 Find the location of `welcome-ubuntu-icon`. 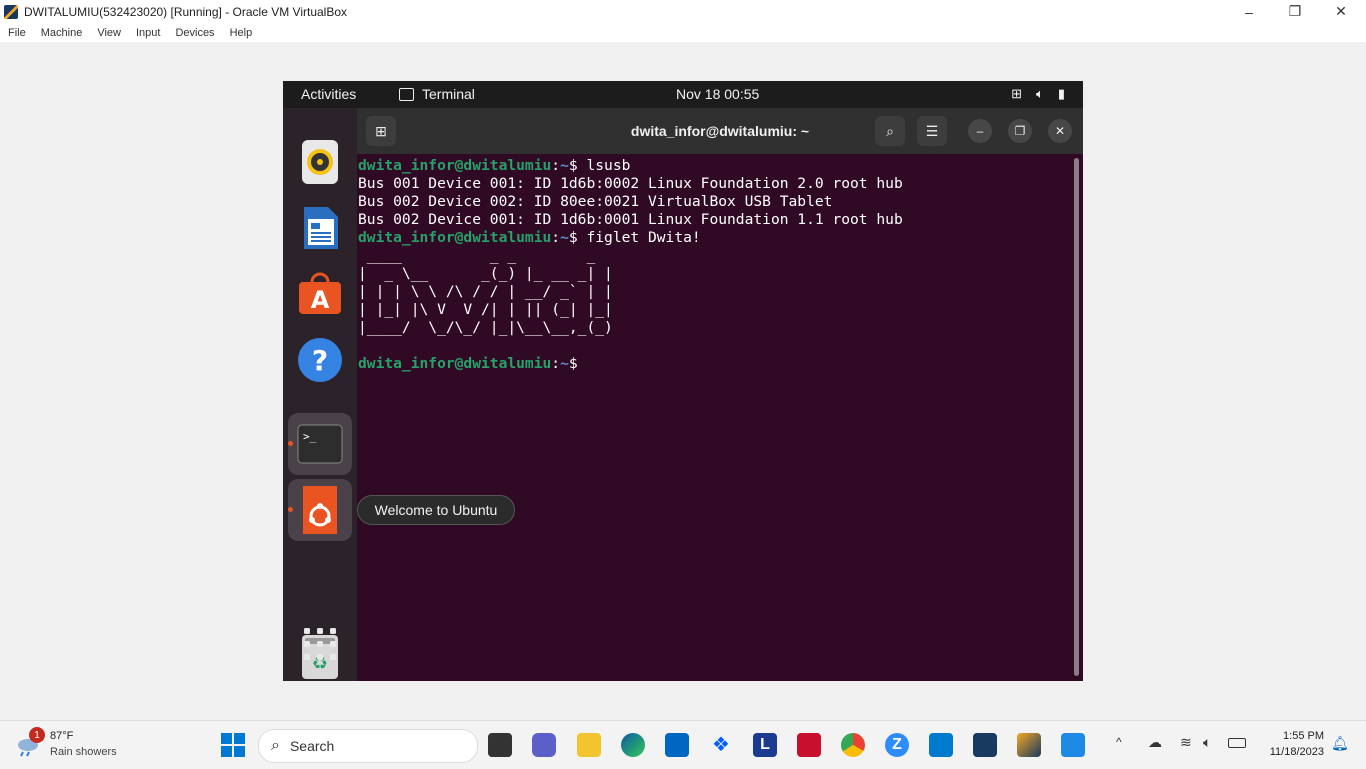

welcome-ubuntu-icon is located at coordinates (320, 510).